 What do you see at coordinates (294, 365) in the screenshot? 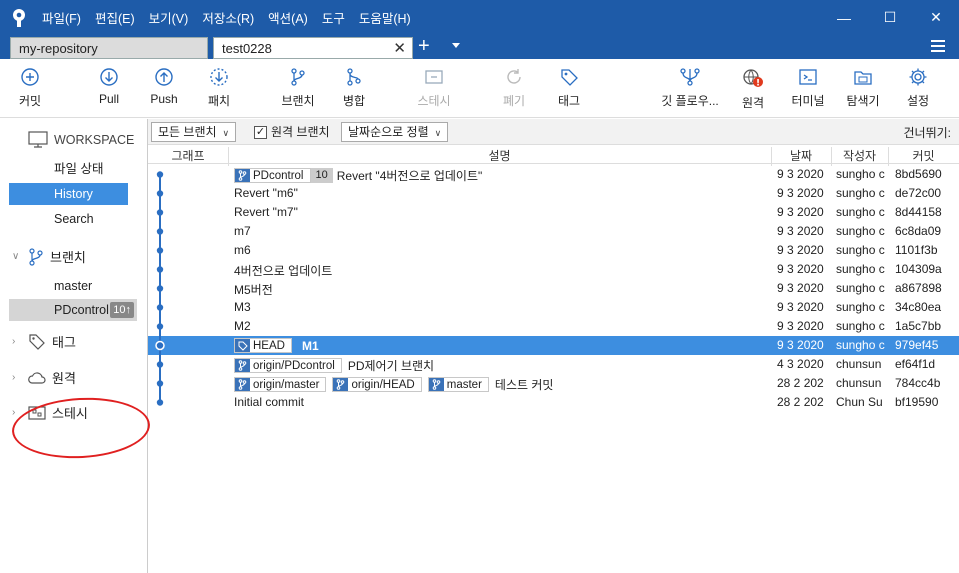
I see `ref-name: origin/PDcontrol` at bounding box center [294, 365].